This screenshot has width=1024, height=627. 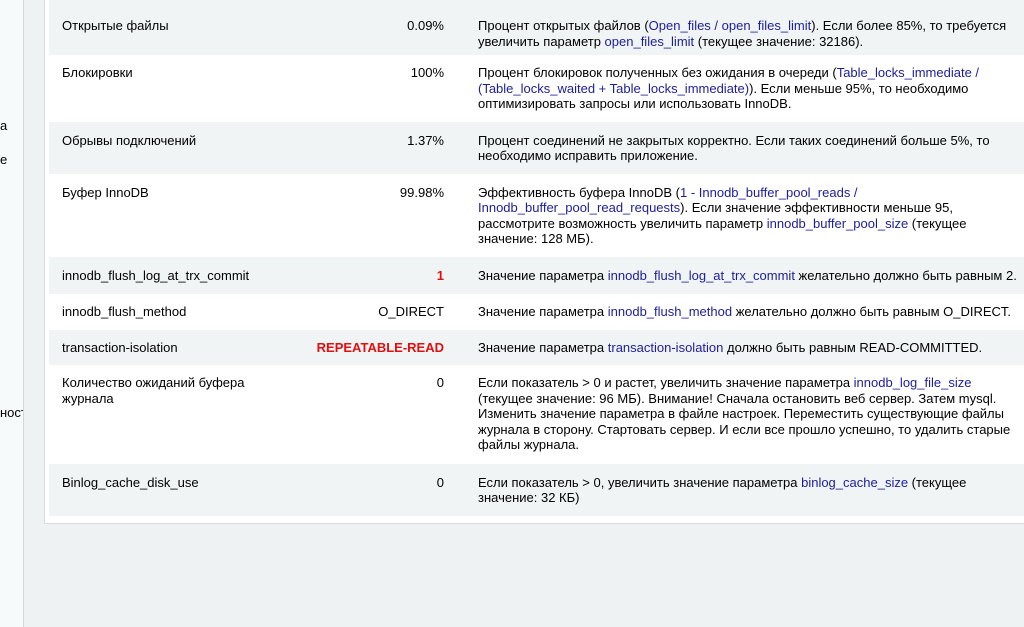 I want to click on sidebar-text-fragment: е, so click(x=3, y=159).